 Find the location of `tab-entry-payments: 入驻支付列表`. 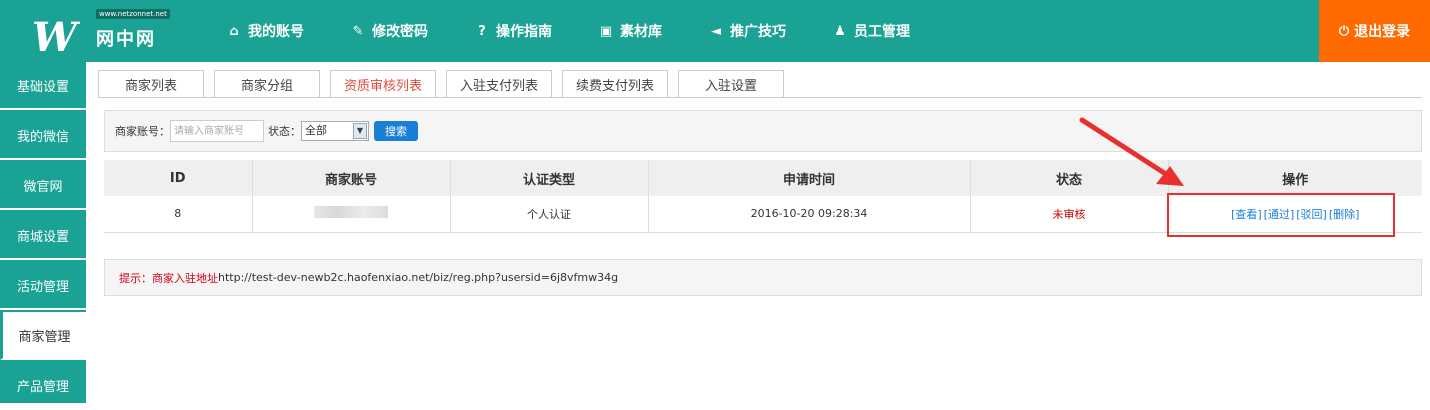

tab-entry-payments: 入驻支付列表 is located at coordinates (499, 84).